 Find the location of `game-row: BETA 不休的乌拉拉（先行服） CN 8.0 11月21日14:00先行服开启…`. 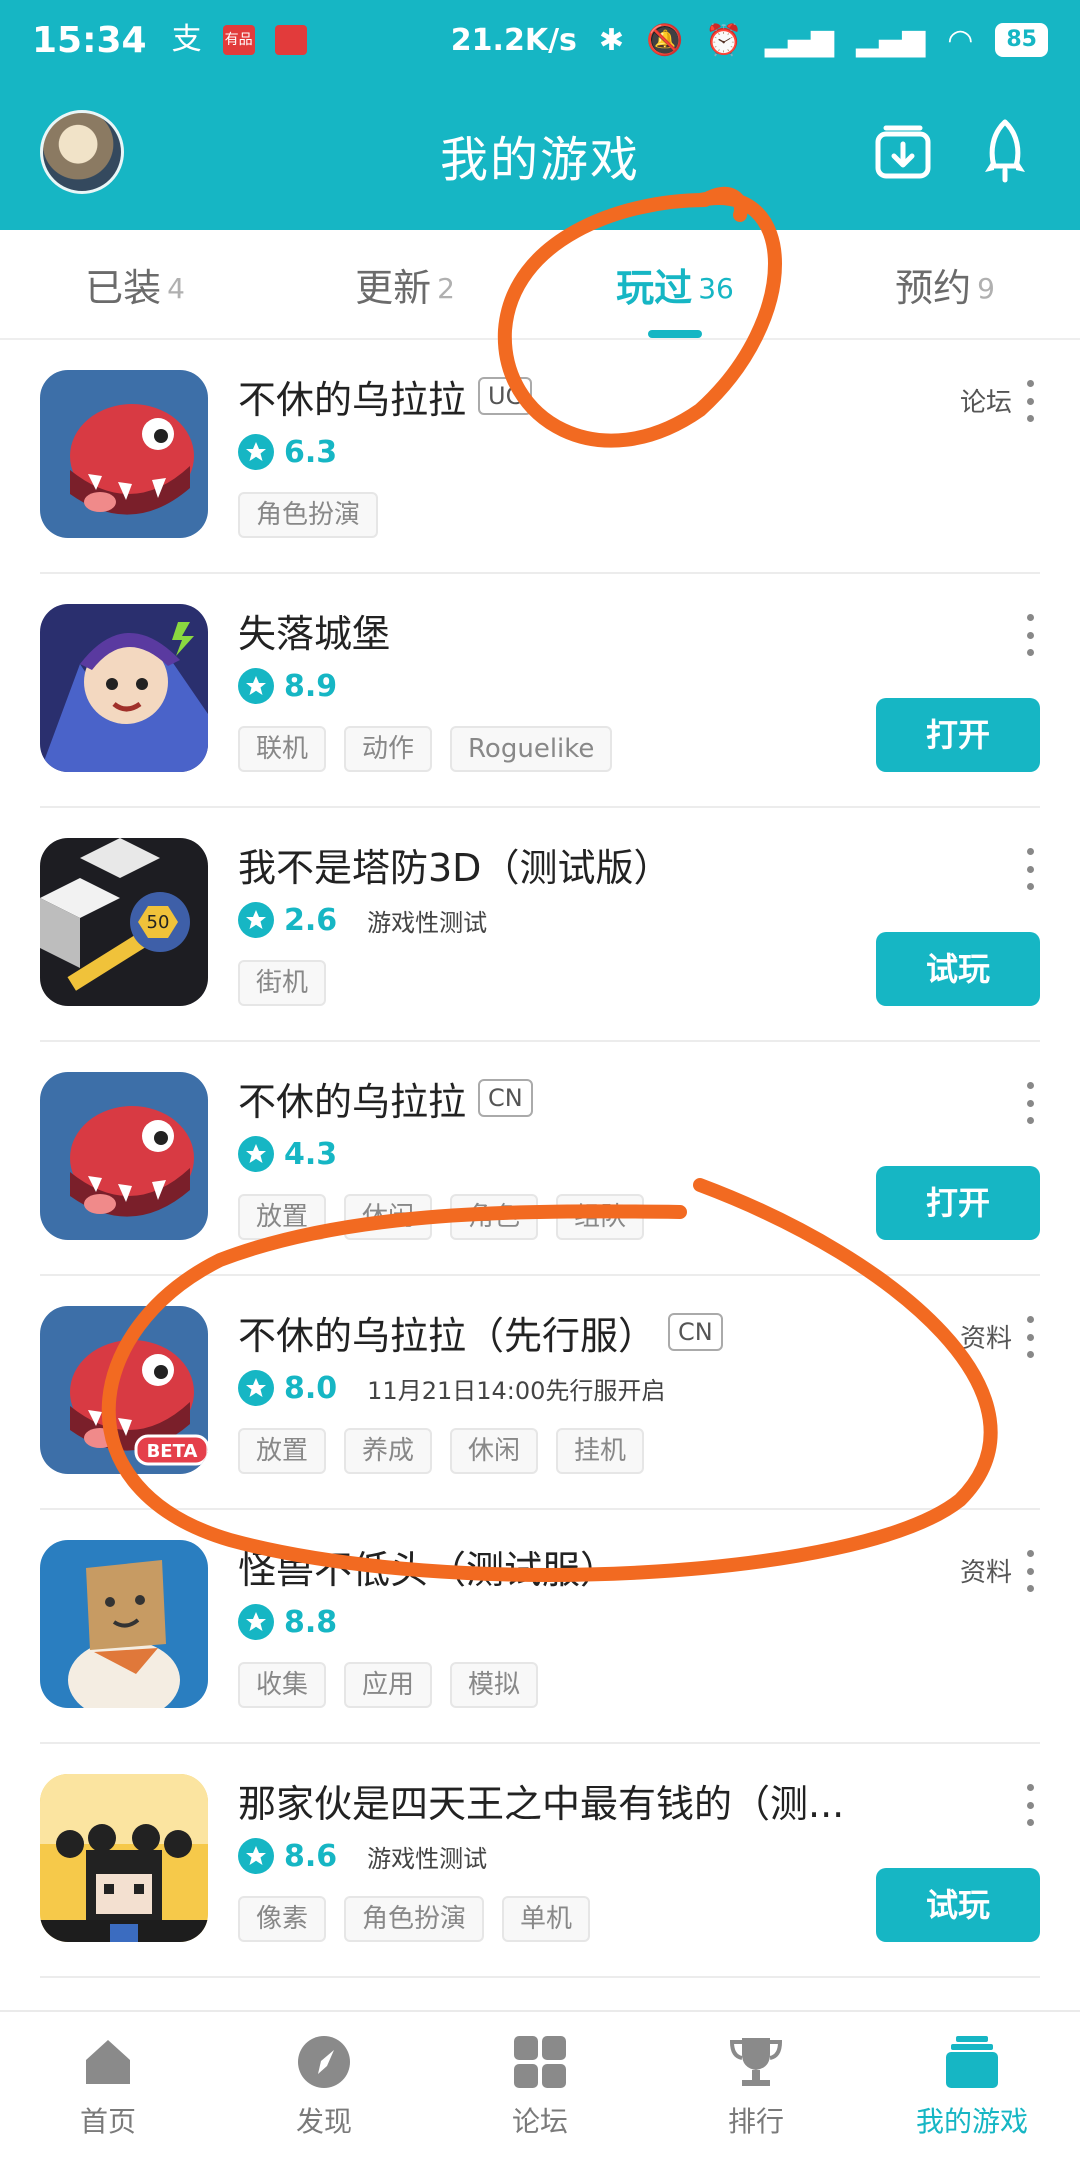

game-row: BETA 不休的乌拉拉（先行服） CN 8.0 11月21日14:00先行服开启… is located at coordinates (540, 1393).